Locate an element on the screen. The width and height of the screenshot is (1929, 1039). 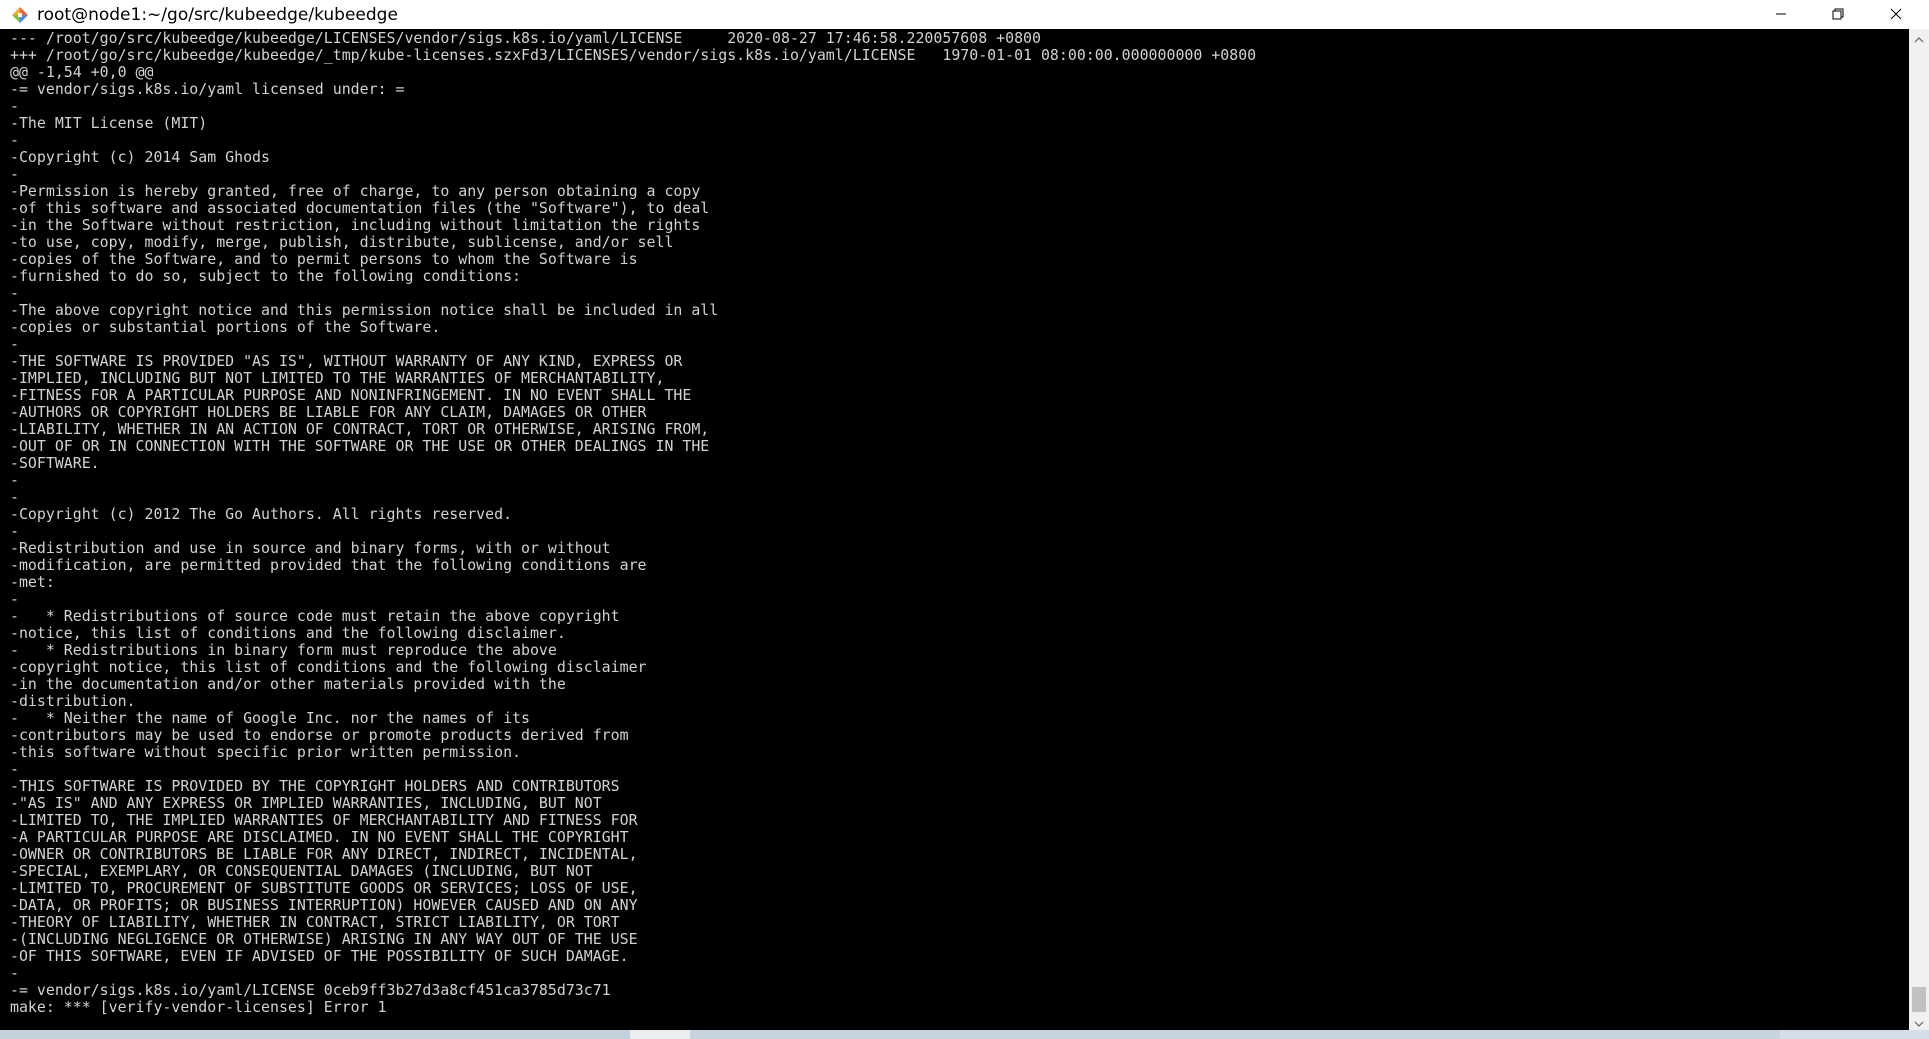
restore-icon is located at coordinates (1838, 14).